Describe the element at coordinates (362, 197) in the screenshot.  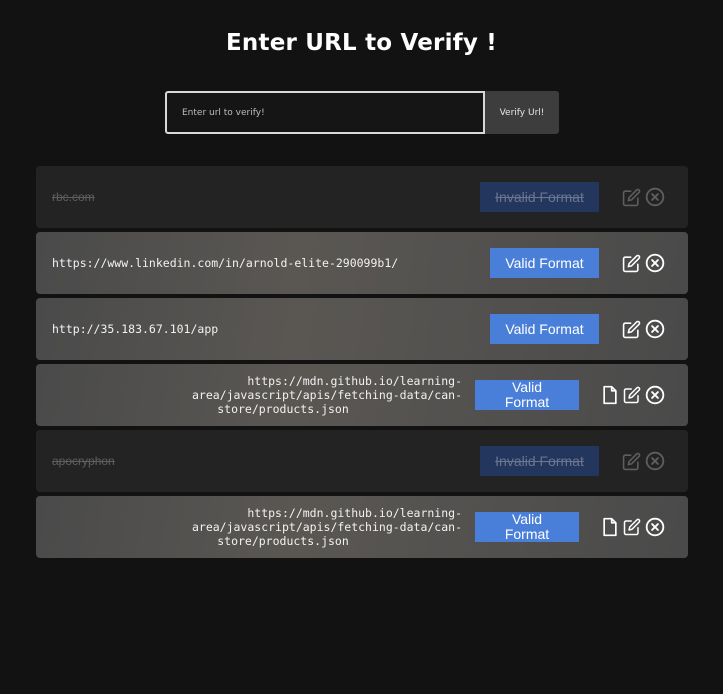
I see `url-row: rbc.com Invalid Format` at that location.